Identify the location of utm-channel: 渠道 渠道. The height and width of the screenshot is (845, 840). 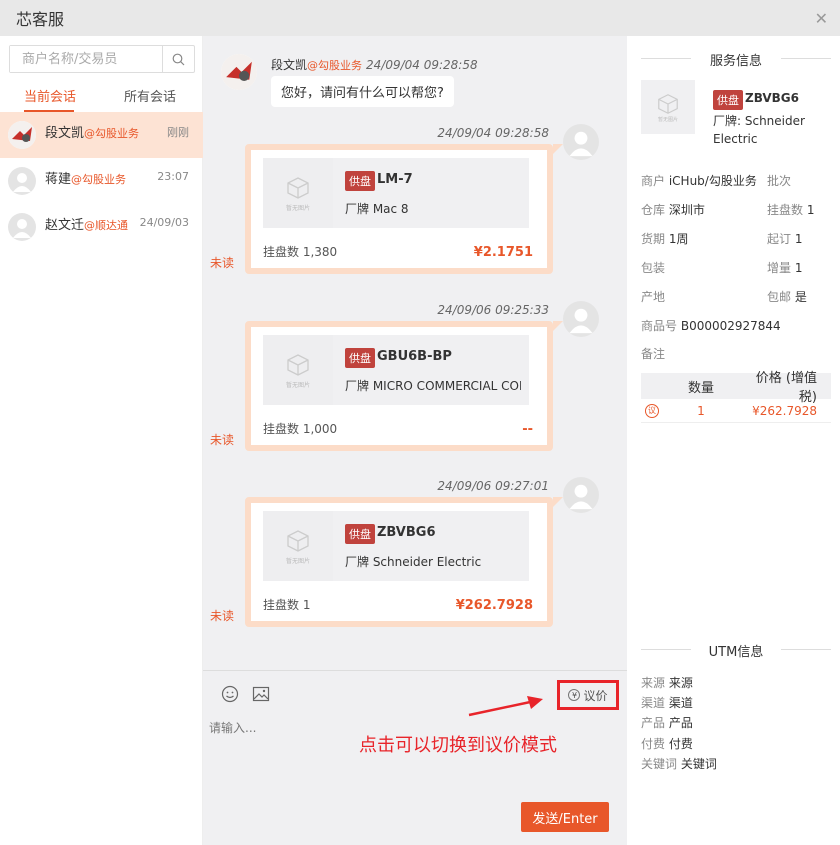
(667, 703).